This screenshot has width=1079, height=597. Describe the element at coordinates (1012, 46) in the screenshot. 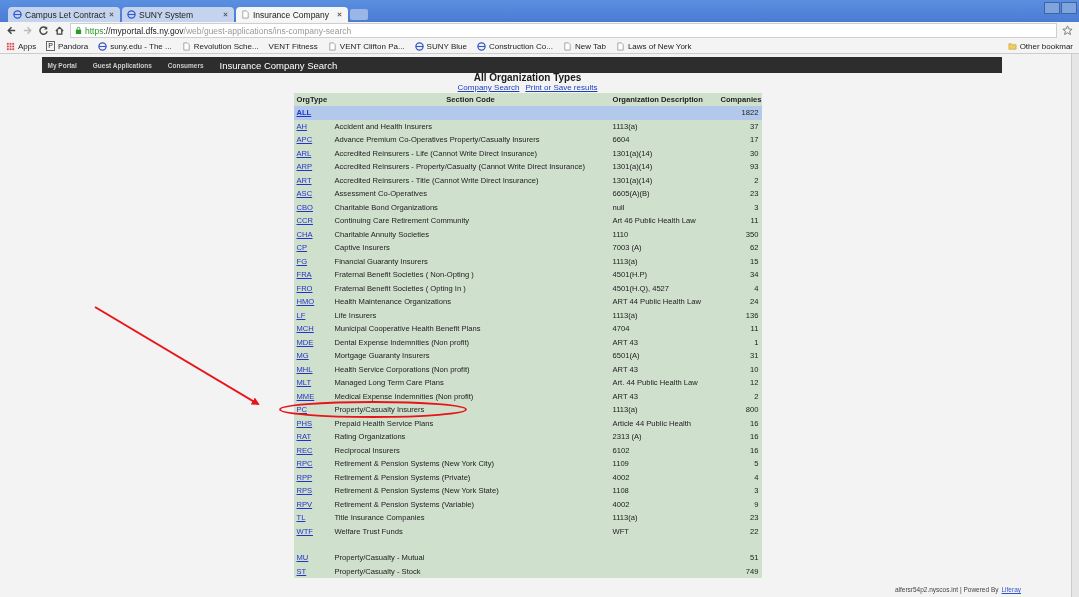

I see `folder-icon` at that location.